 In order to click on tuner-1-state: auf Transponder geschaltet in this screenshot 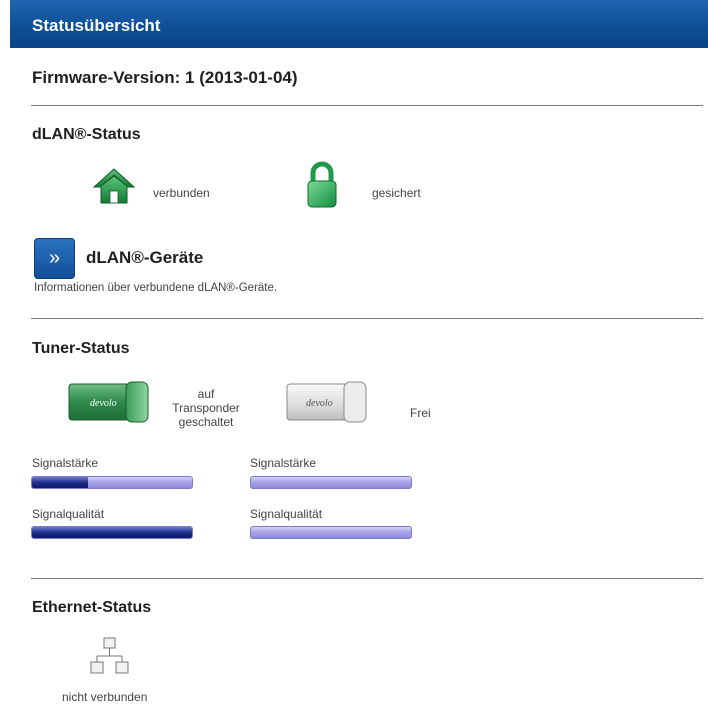, I will do `click(206, 408)`.